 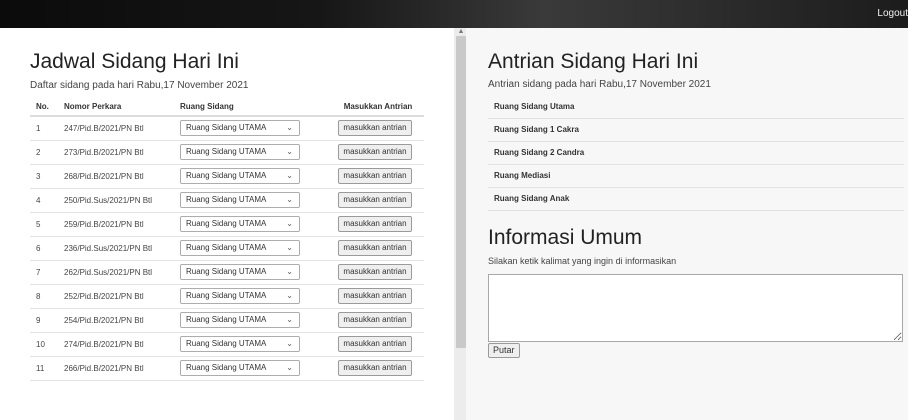 What do you see at coordinates (250, 107) in the screenshot?
I see `col-ruang-header: Ruang Sidang` at bounding box center [250, 107].